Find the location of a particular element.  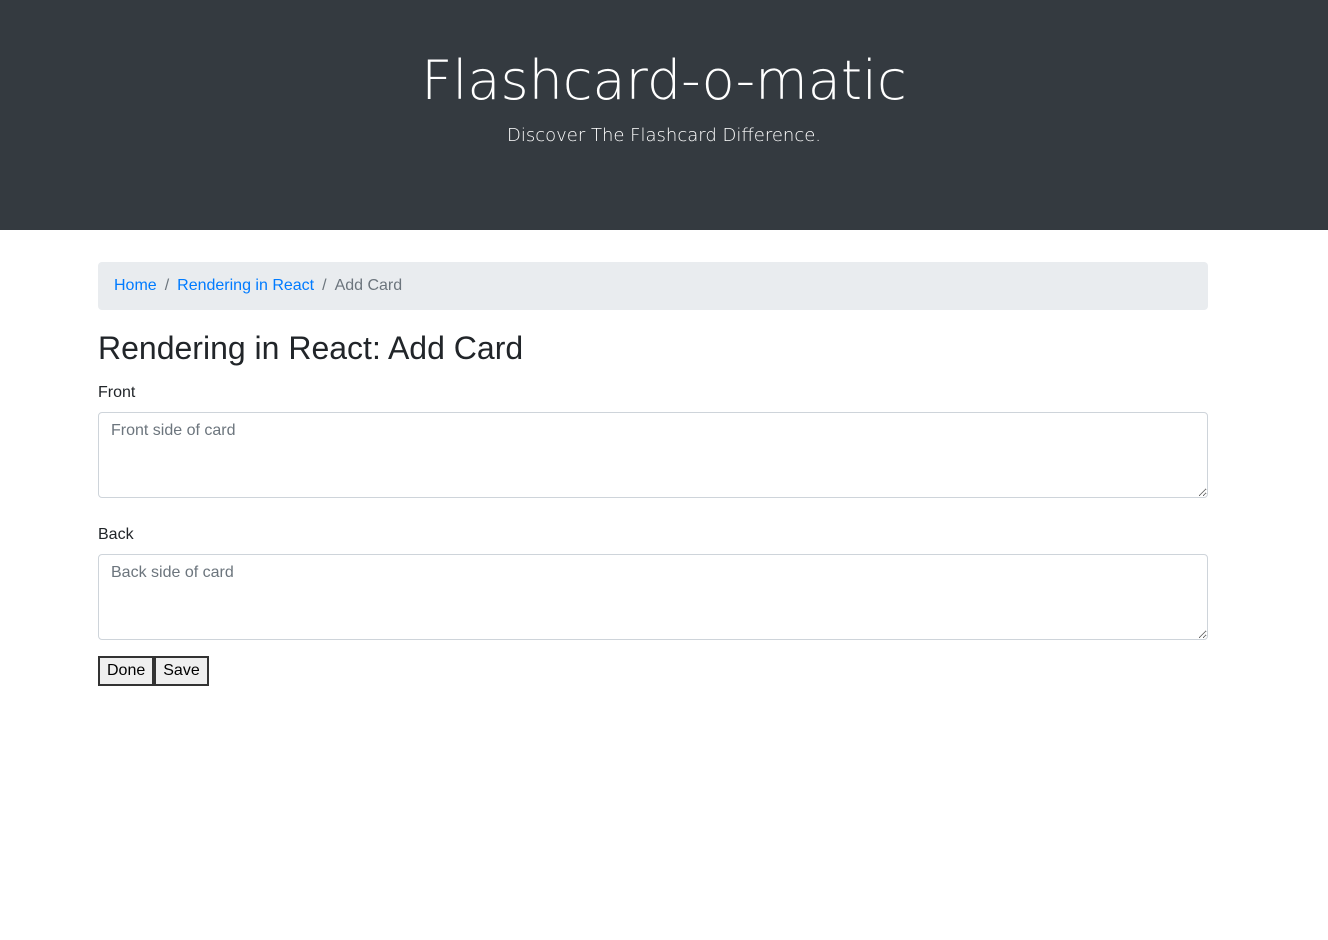

breadcrumb-current: Add Card is located at coordinates (368, 285).